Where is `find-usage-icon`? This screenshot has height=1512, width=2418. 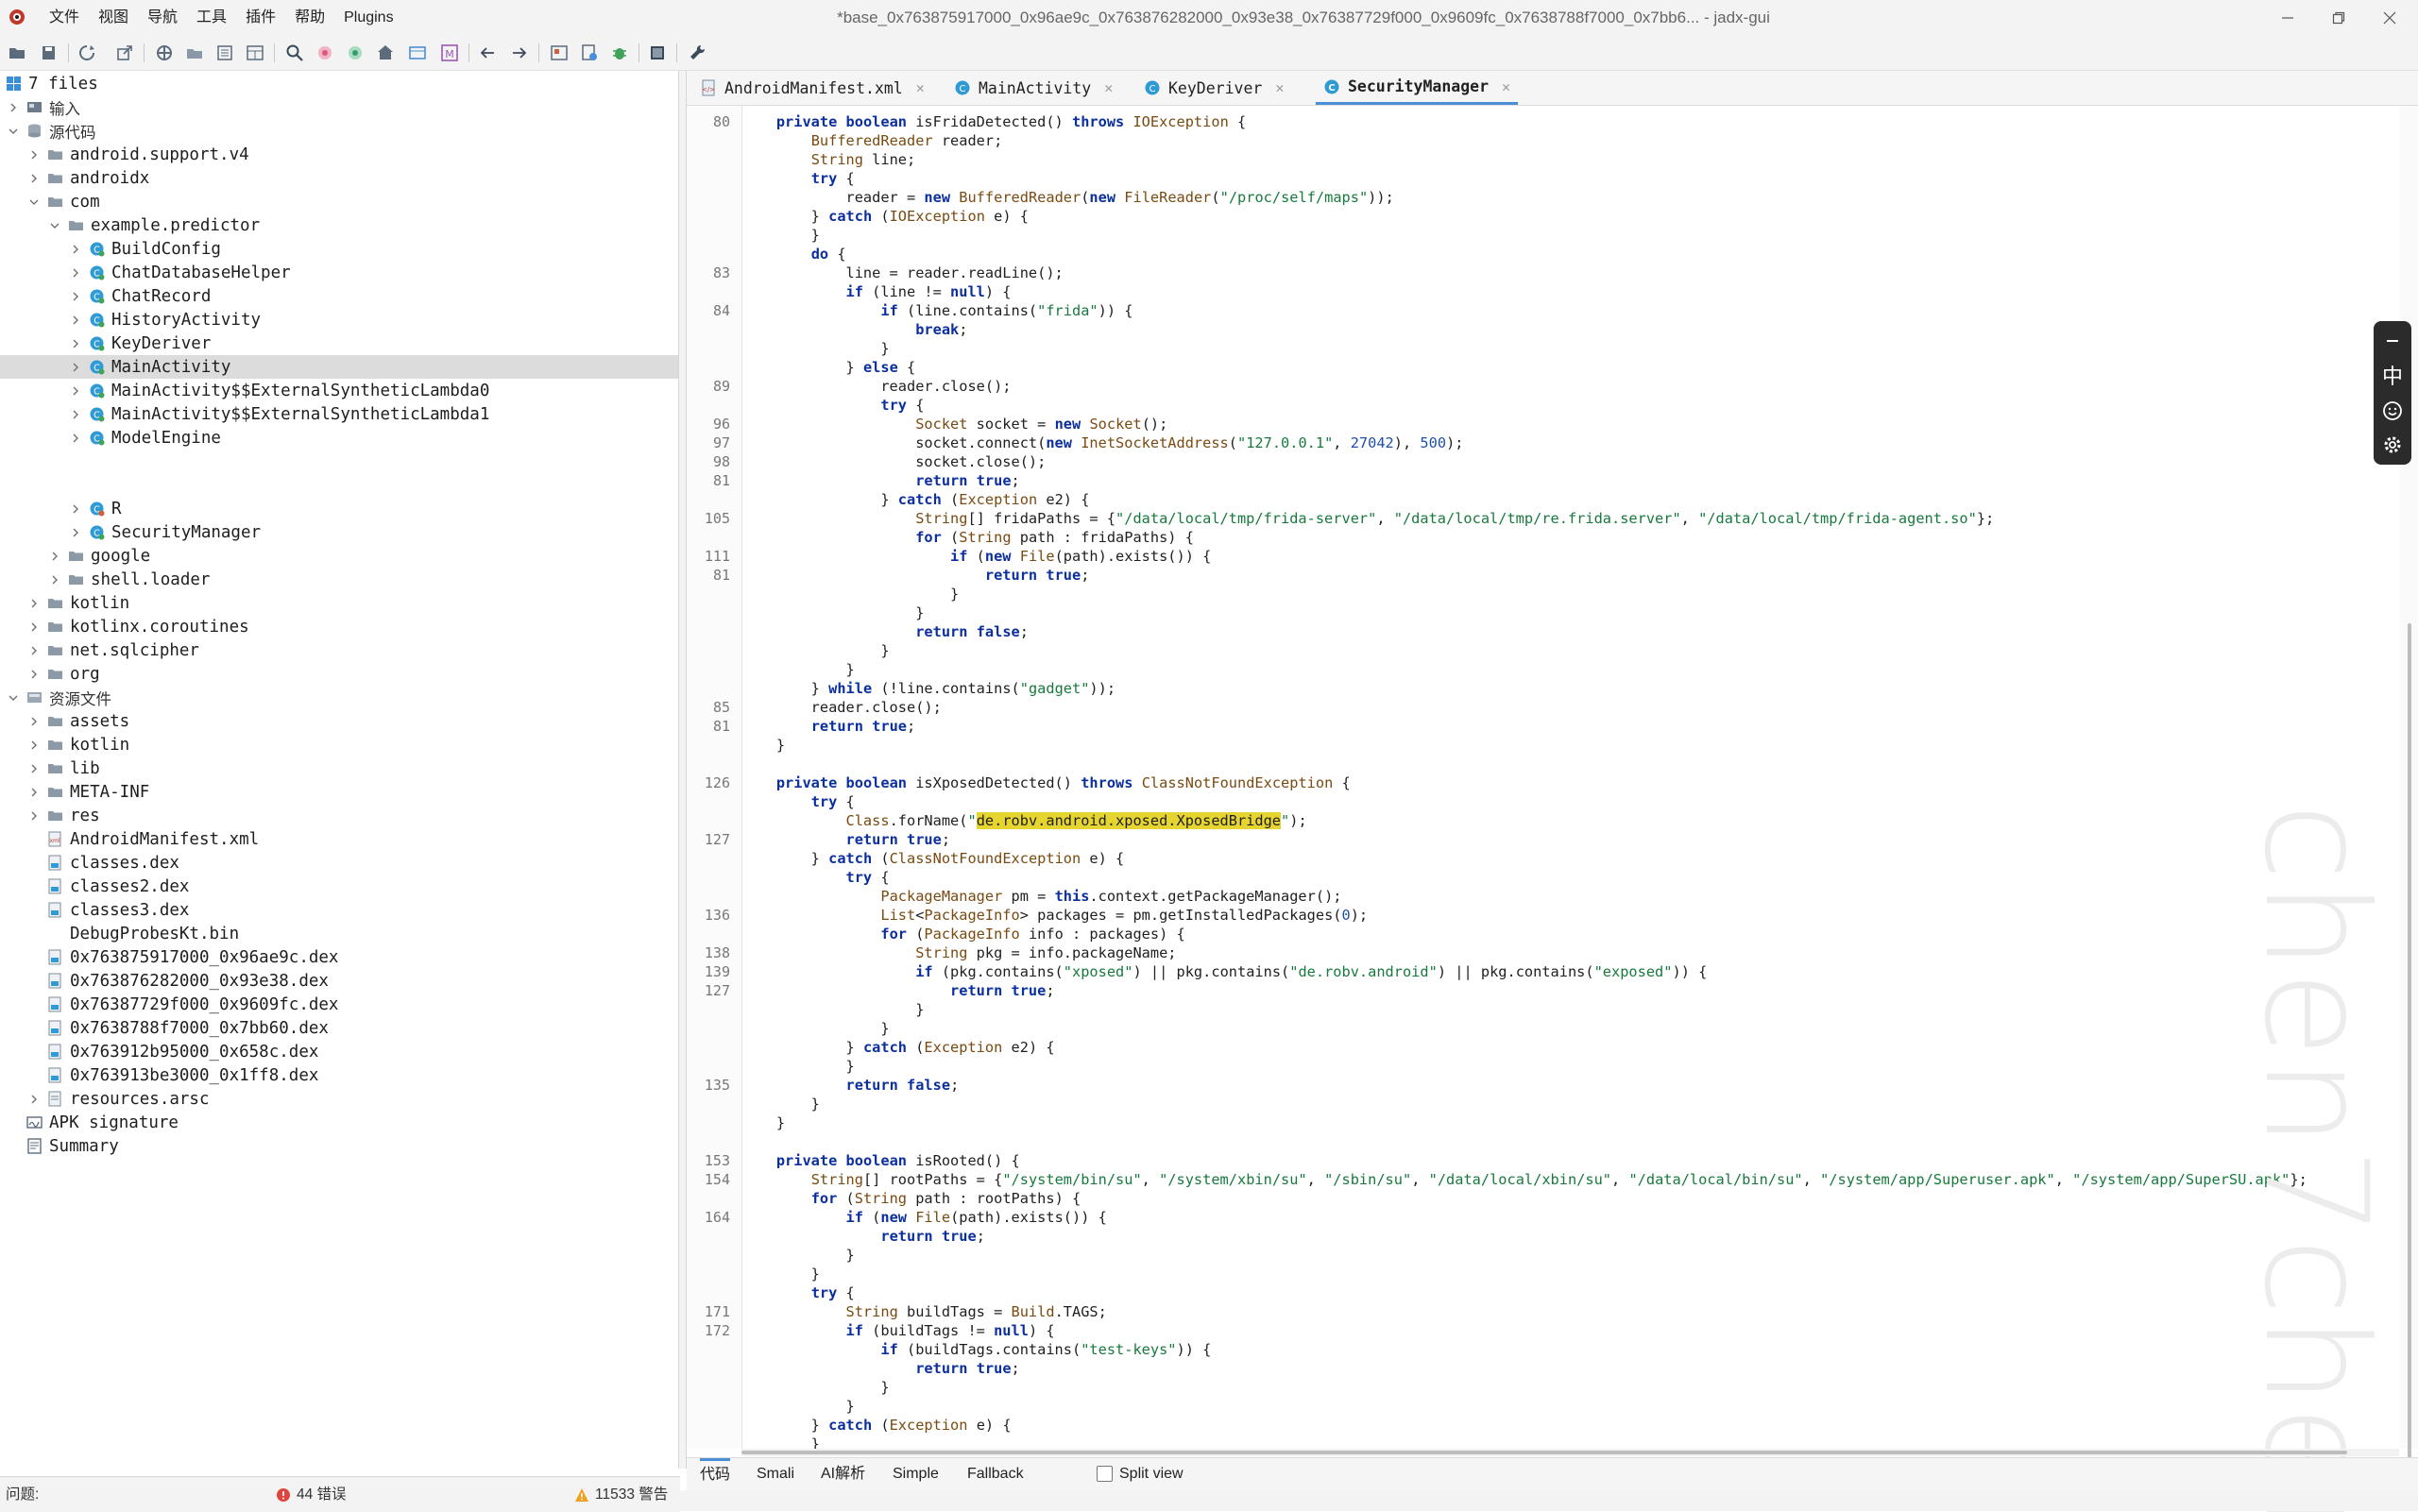 find-usage-icon is located at coordinates (324, 53).